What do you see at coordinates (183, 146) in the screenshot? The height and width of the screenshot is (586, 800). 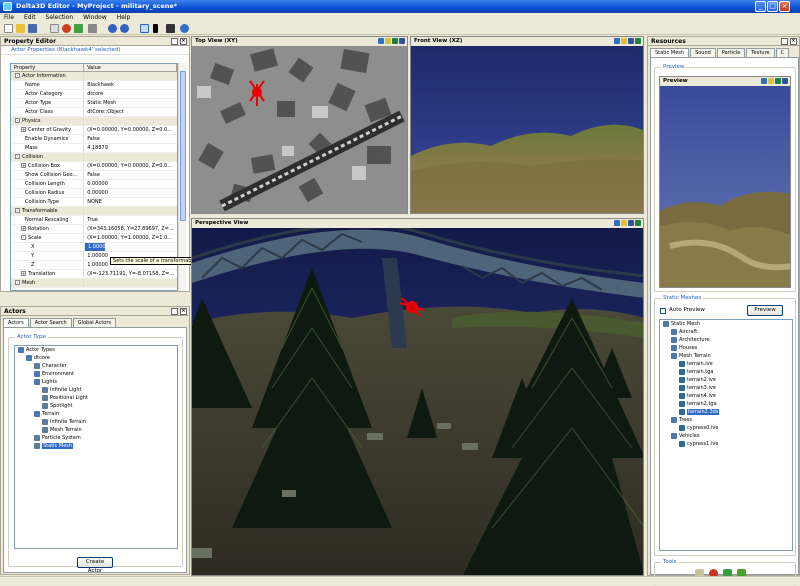 I see `scrollbar-thumb` at bounding box center [183, 146].